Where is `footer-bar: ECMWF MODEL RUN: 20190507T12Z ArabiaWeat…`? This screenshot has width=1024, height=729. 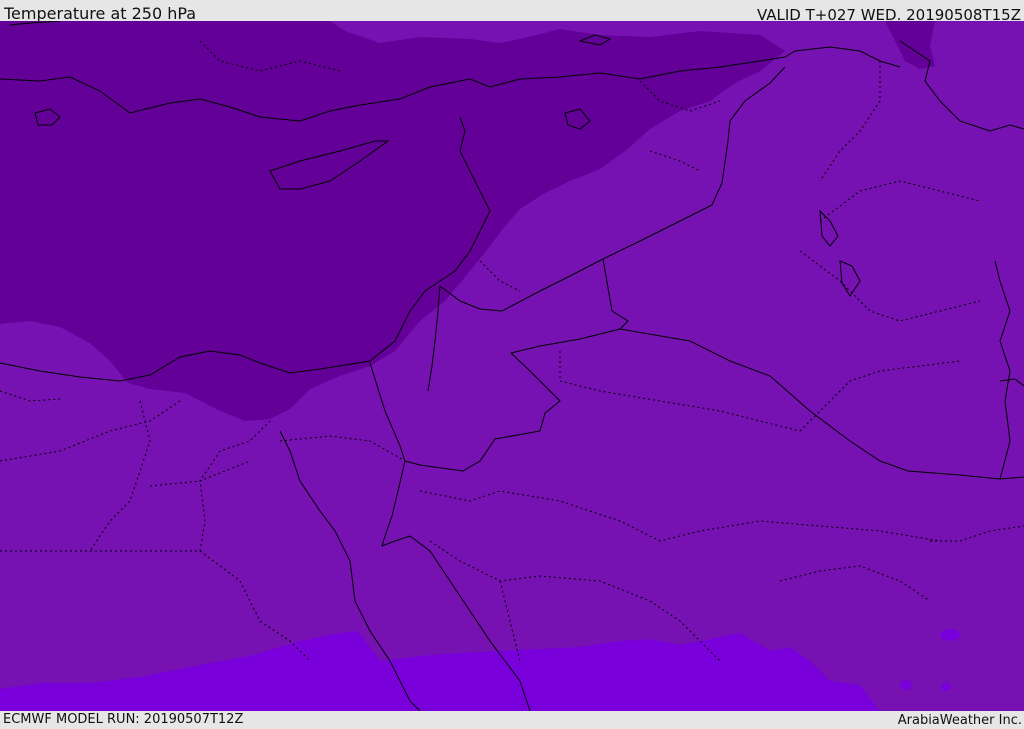 footer-bar: ECMWF MODEL RUN: 20190507T12Z ArabiaWeat… is located at coordinates (512, 720).